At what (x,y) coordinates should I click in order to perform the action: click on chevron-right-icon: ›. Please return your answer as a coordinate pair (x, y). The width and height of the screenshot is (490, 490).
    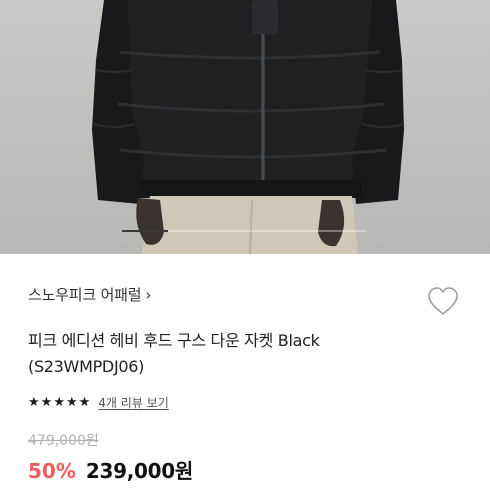
    Looking at the image, I should click on (148, 294).